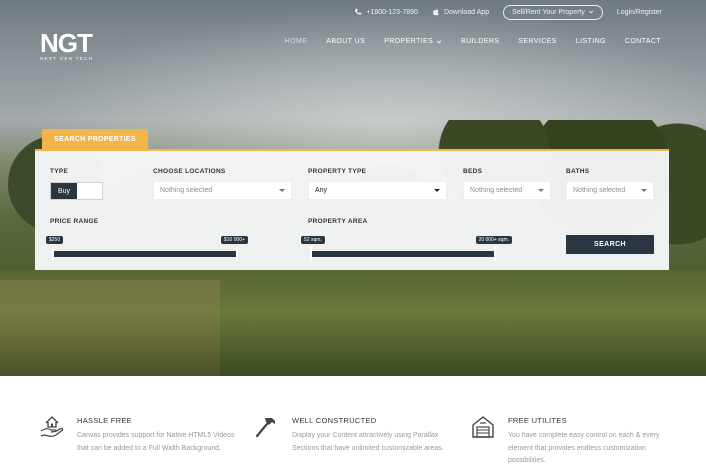 This screenshot has width=706, height=472. Describe the element at coordinates (495, 254) in the screenshot. I see `area-max-handle` at that location.